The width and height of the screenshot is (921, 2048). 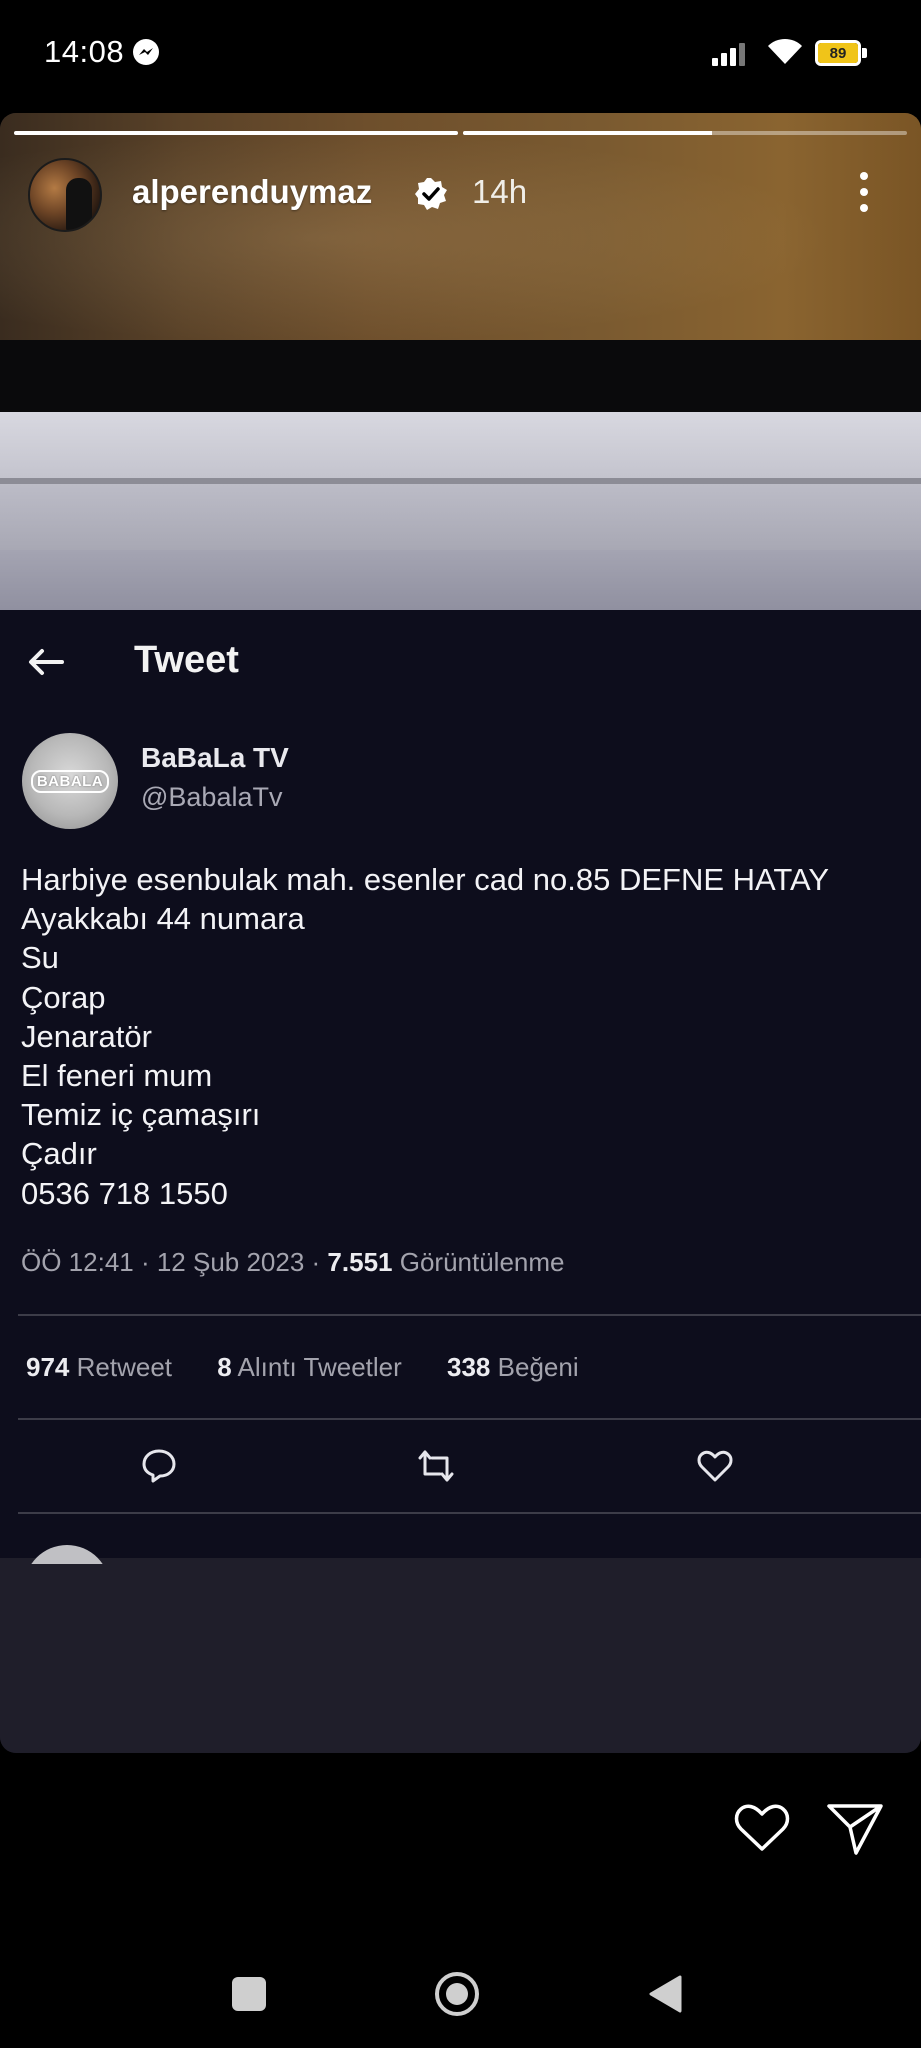 What do you see at coordinates (224, 1367) in the screenshot?
I see `quote-count: 8` at bounding box center [224, 1367].